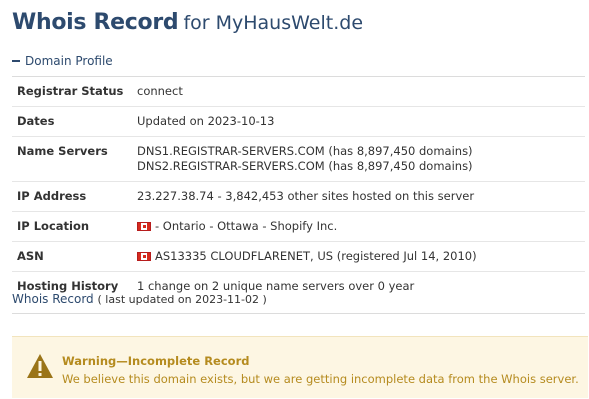  Describe the element at coordinates (70, 91) in the screenshot. I see `row-label: Registrar Status` at that location.